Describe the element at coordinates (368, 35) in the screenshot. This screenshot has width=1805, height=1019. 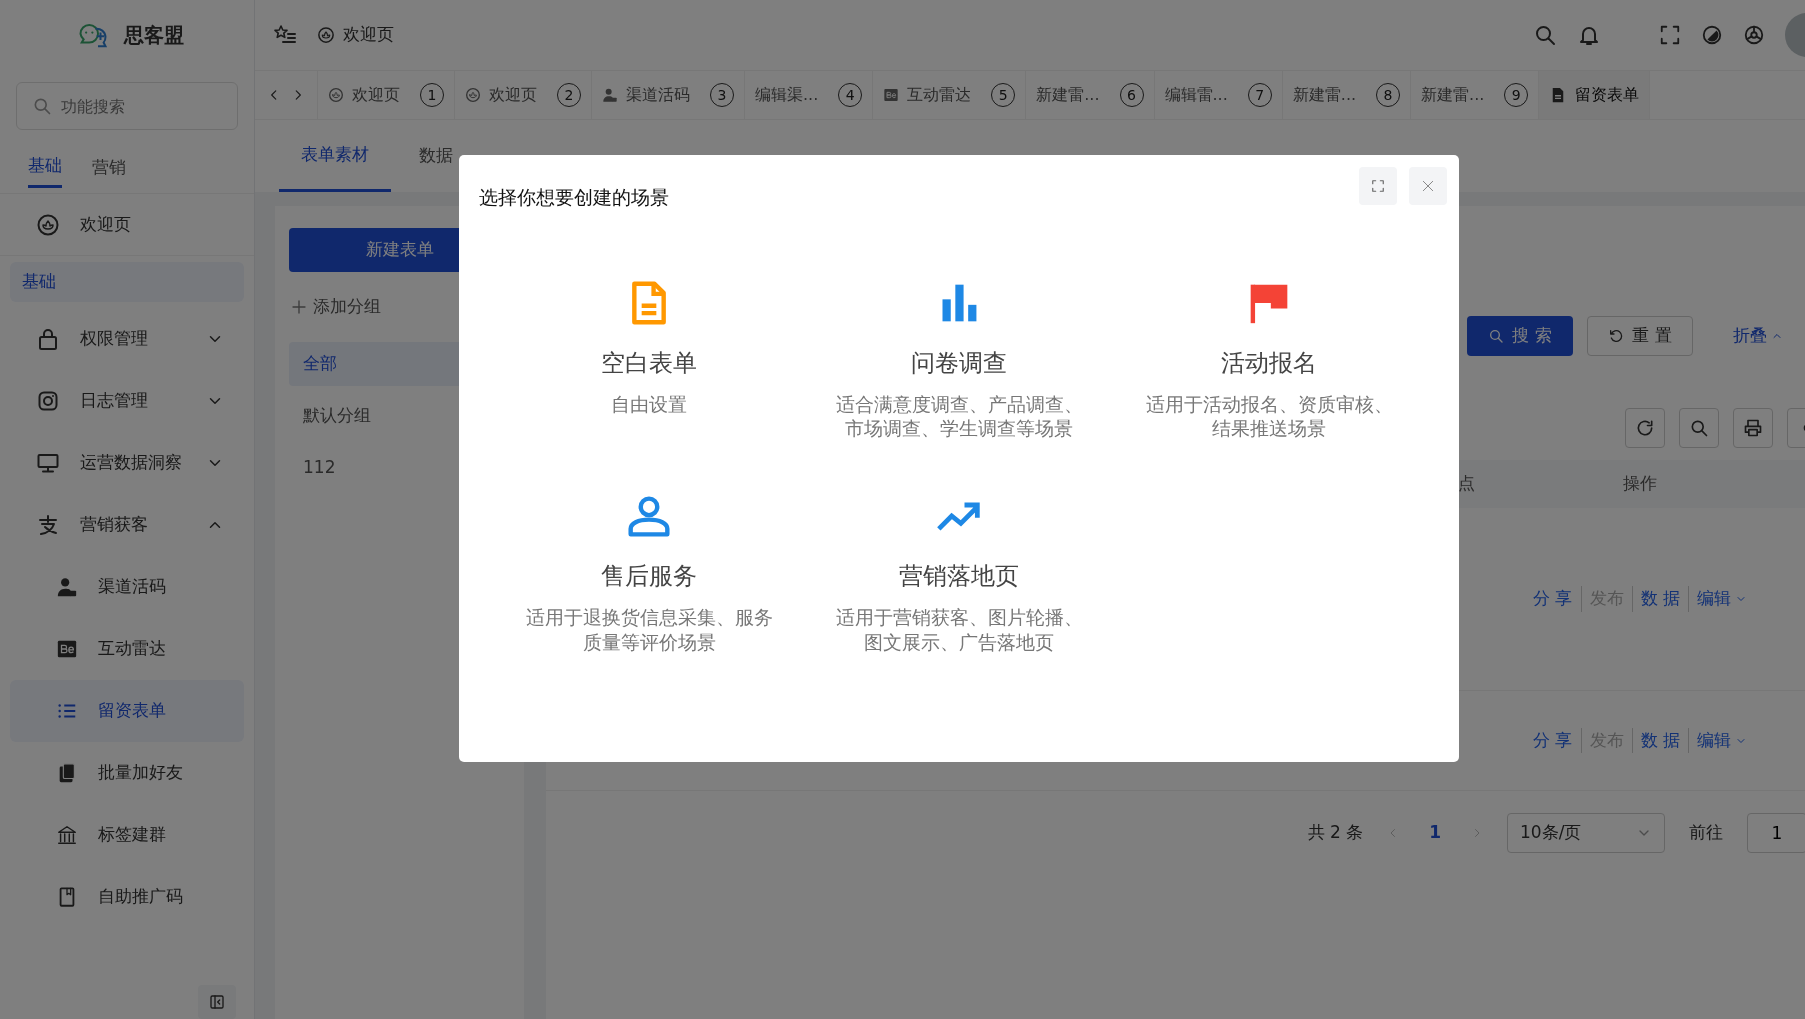
I see `breadcrumb-text: 欢迎页` at that location.